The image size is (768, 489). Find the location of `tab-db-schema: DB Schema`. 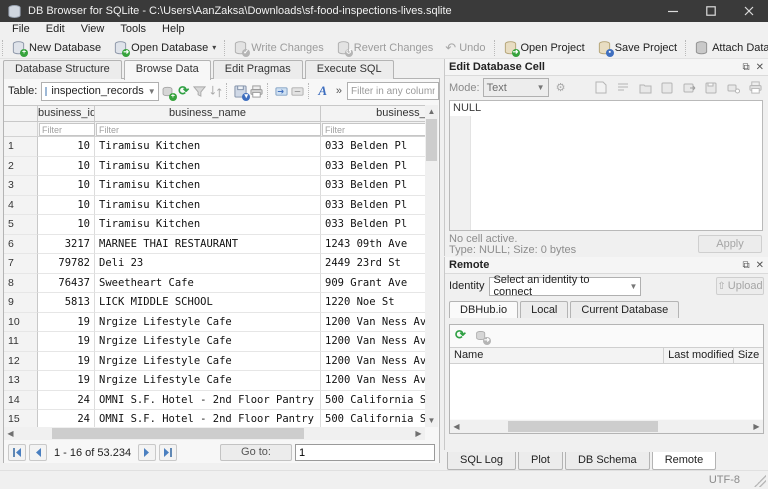

tab-db-schema: DB Schema is located at coordinates (607, 461).